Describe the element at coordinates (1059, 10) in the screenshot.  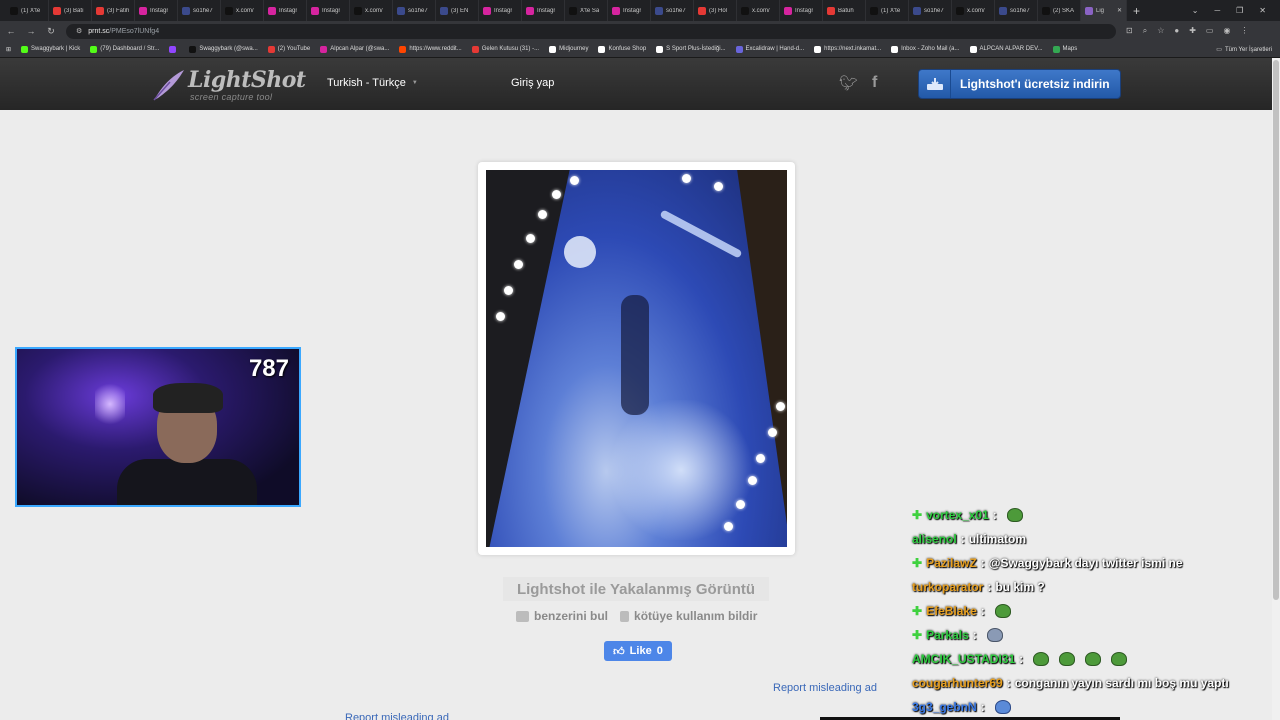
I see `browser-tab: (2) SKA` at that location.